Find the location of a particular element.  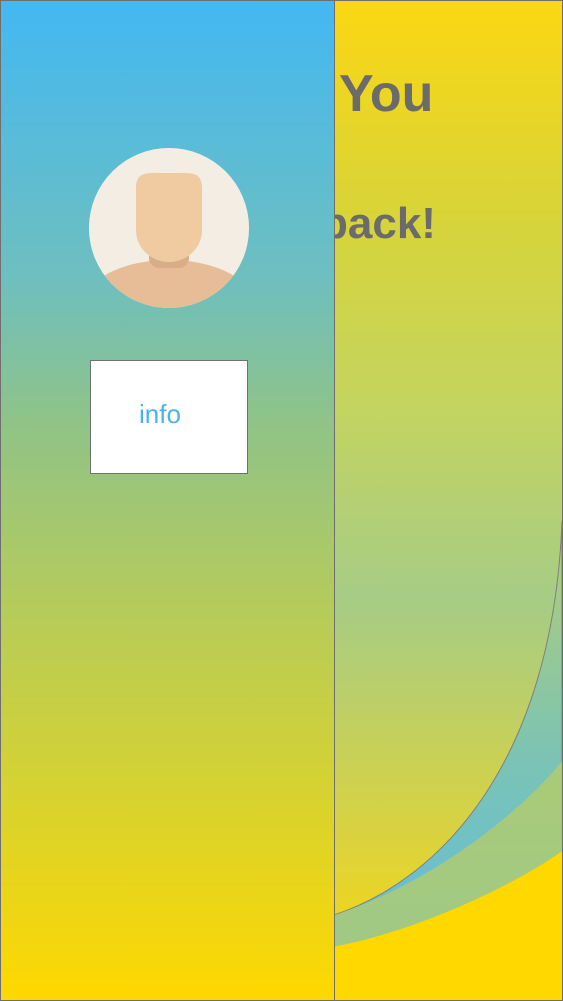

default-user-avatar-icon is located at coordinates (169, 228).